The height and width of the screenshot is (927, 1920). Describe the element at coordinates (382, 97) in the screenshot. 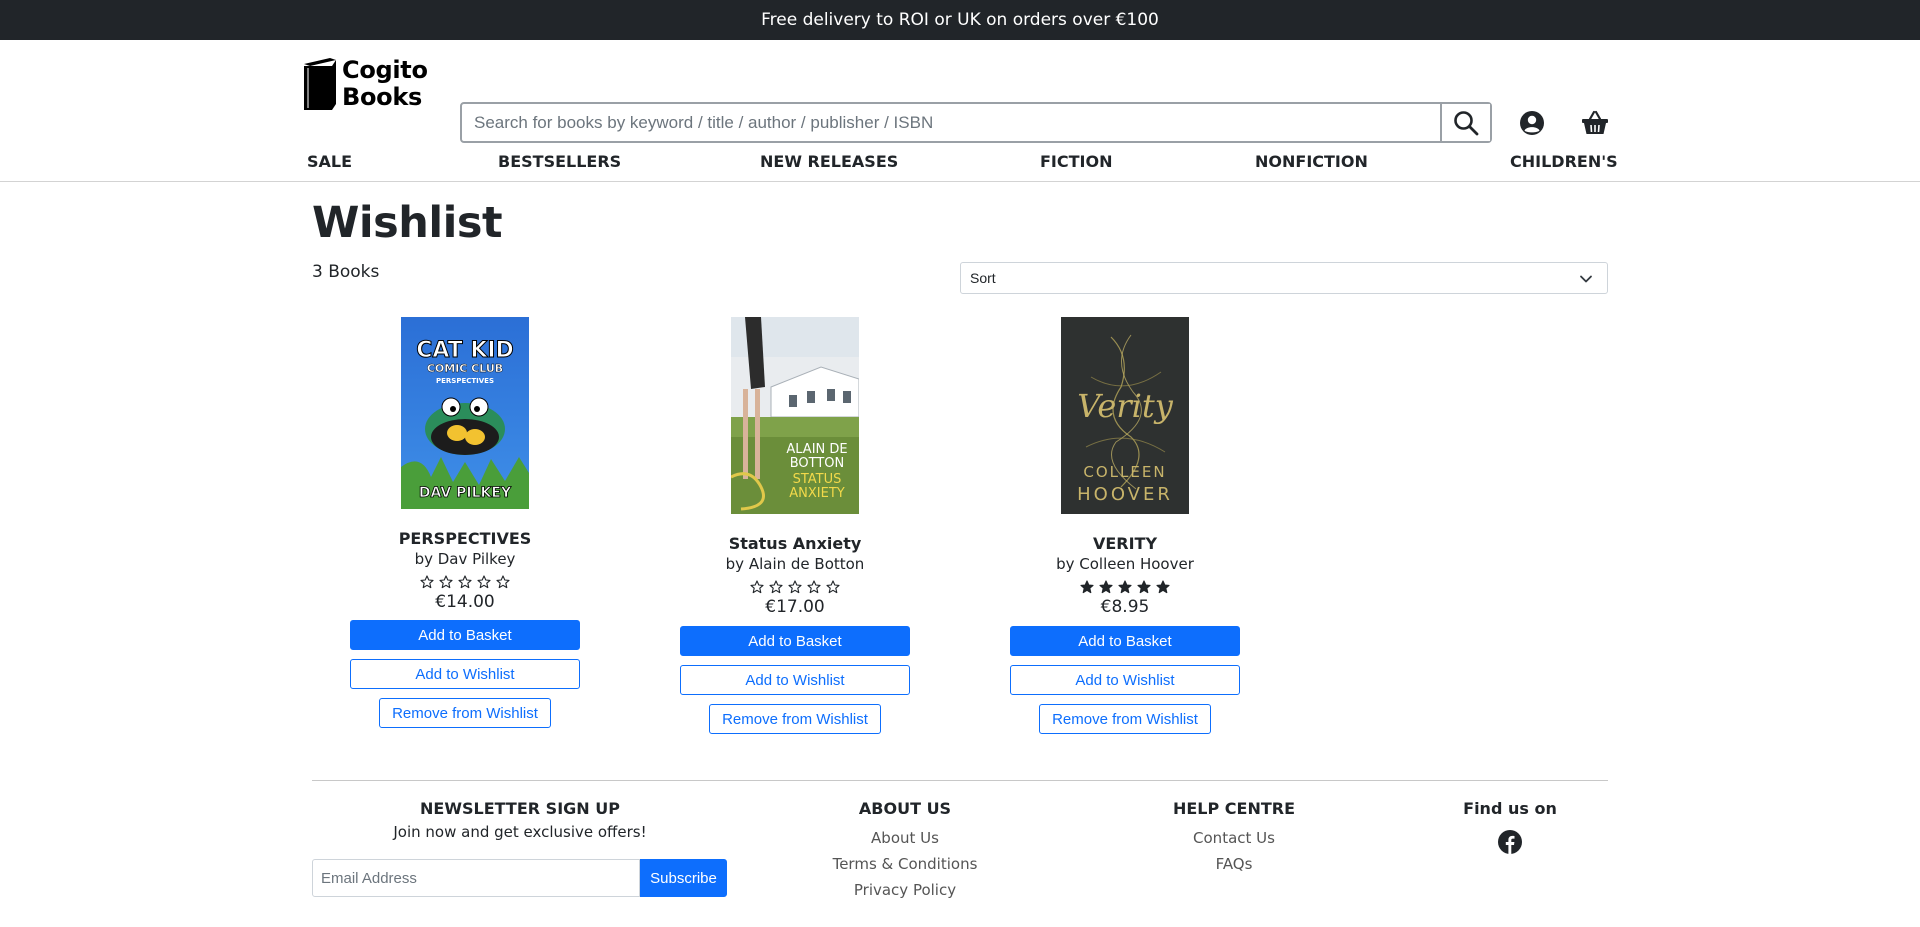

I see `logo-line2: Books` at that location.